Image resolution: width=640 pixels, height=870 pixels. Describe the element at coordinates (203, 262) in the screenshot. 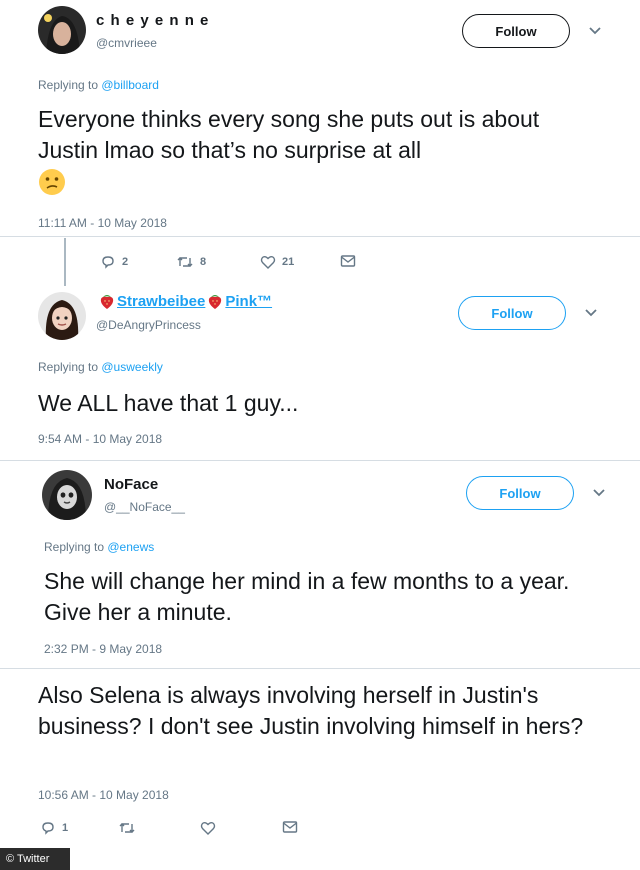

I see `retweet-count: 8` at that location.